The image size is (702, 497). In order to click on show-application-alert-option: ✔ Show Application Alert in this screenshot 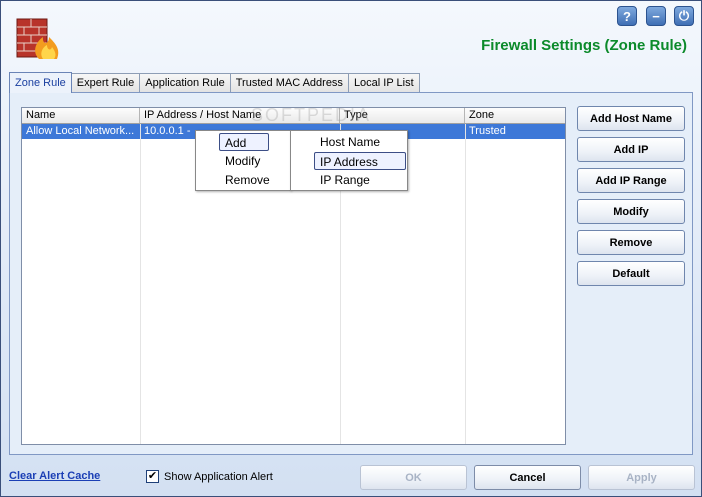, I will do `click(209, 476)`.